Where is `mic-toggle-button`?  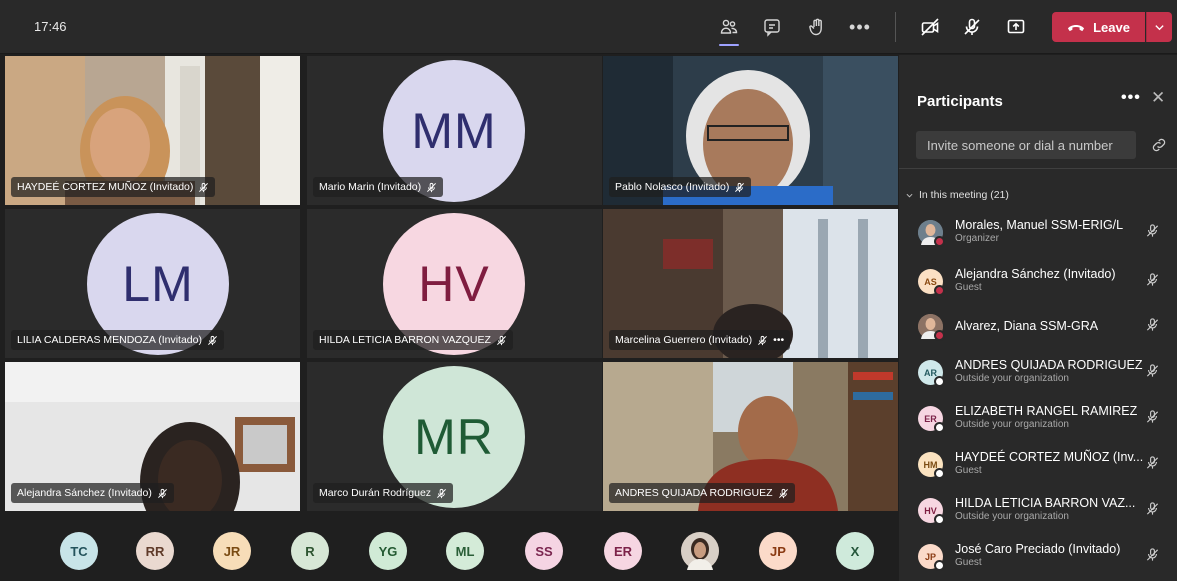 mic-toggle-button is located at coordinates (972, 27).